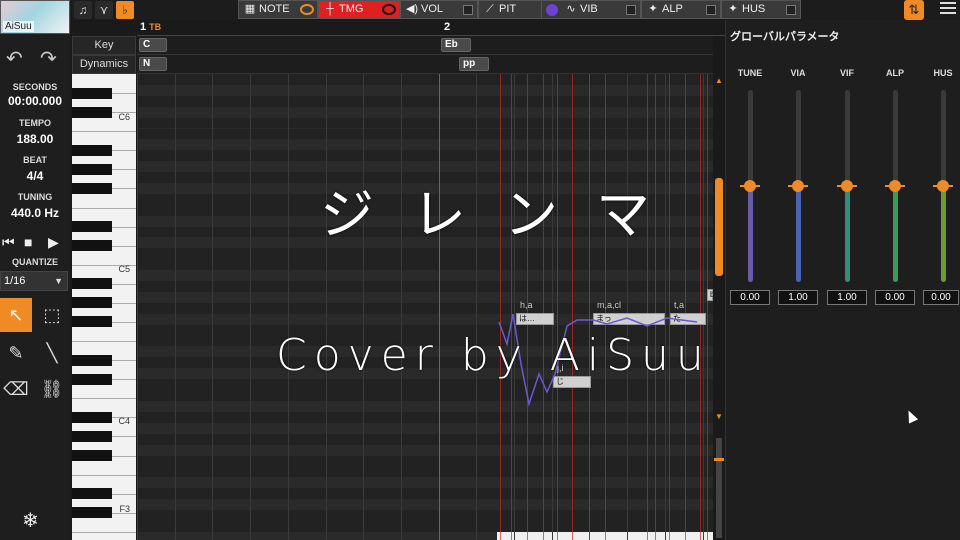  What do you see at coordinates (104, 45) in the screenshot?
I see `key-row-label: Key` at bounding box center [104, 45].